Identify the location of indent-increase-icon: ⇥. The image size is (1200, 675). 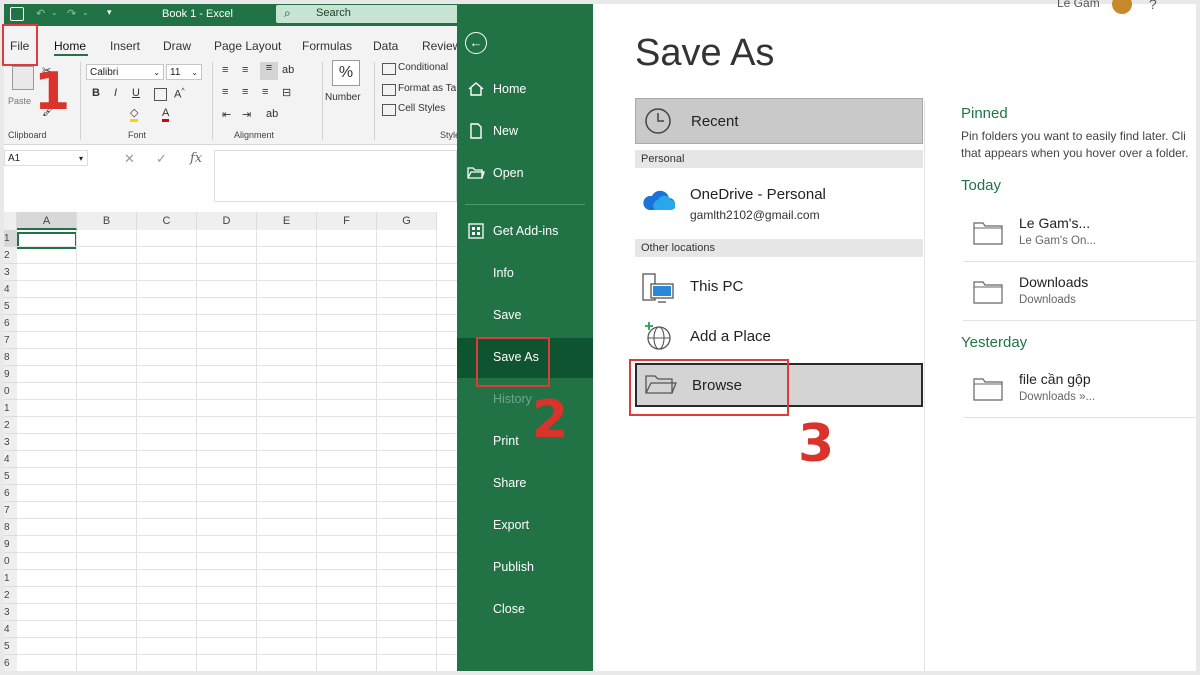
(246, 114).